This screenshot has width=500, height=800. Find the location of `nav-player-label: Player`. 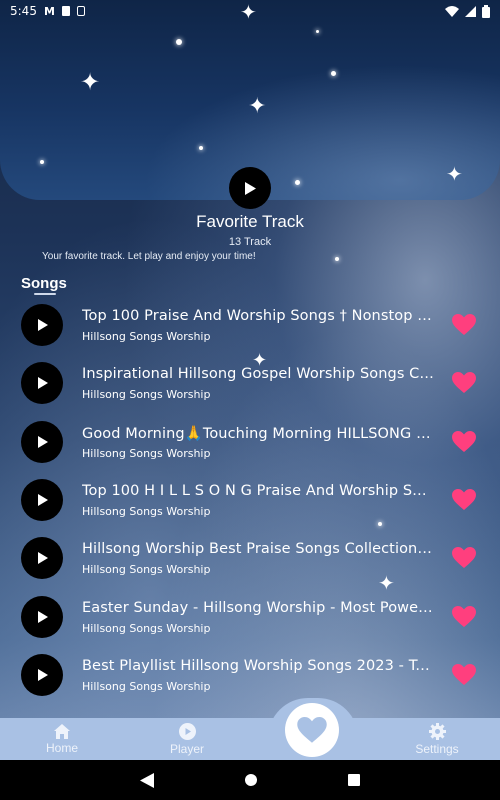

nav-player-label: Player is located at coordinates (186, 748).